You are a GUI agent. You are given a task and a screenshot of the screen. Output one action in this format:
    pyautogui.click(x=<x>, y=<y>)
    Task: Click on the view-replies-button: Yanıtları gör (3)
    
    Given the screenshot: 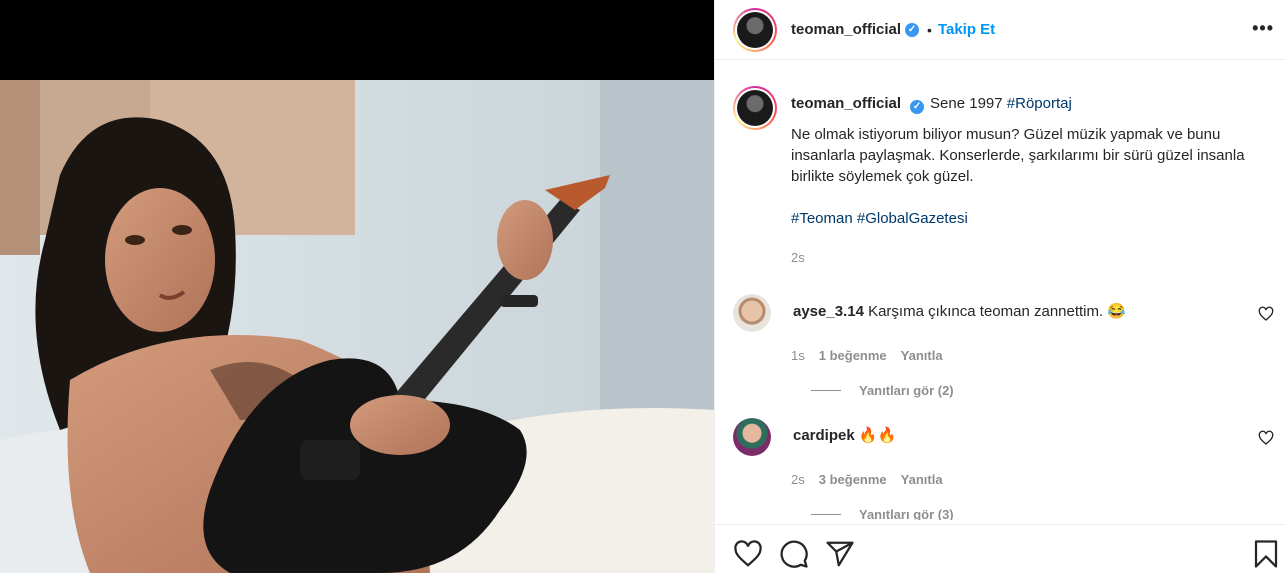 What is the action you would take?
    pyautogui.click(x=1044, y=513)
    